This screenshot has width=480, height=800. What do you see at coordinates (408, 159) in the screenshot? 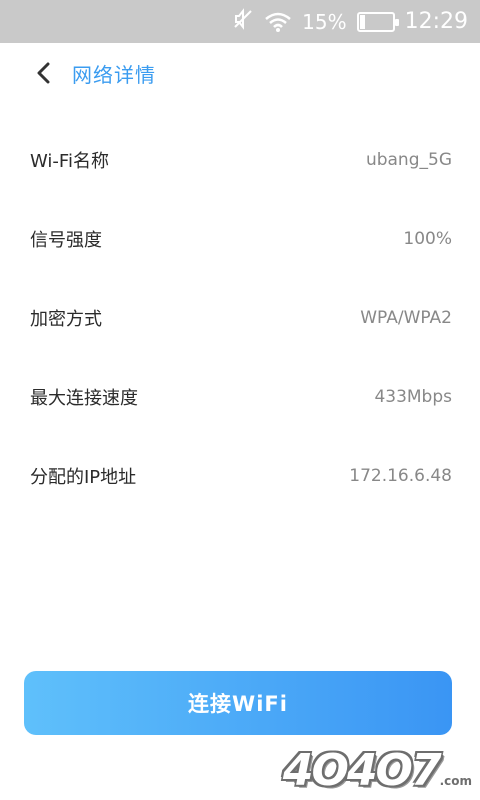
I see `detail-value: ubang_5G` at bounding box center [408, 159].